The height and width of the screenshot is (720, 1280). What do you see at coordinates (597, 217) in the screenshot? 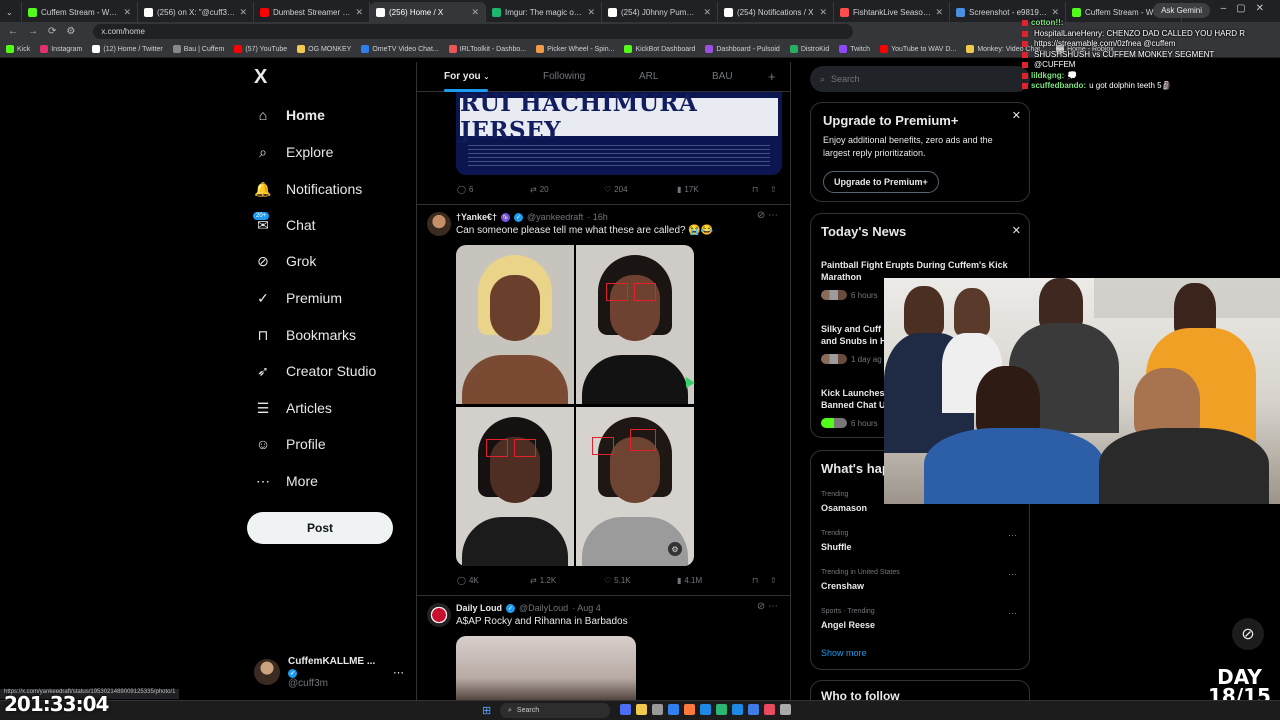
I see `post-time: · 16h` at bounding box center [597, 217].